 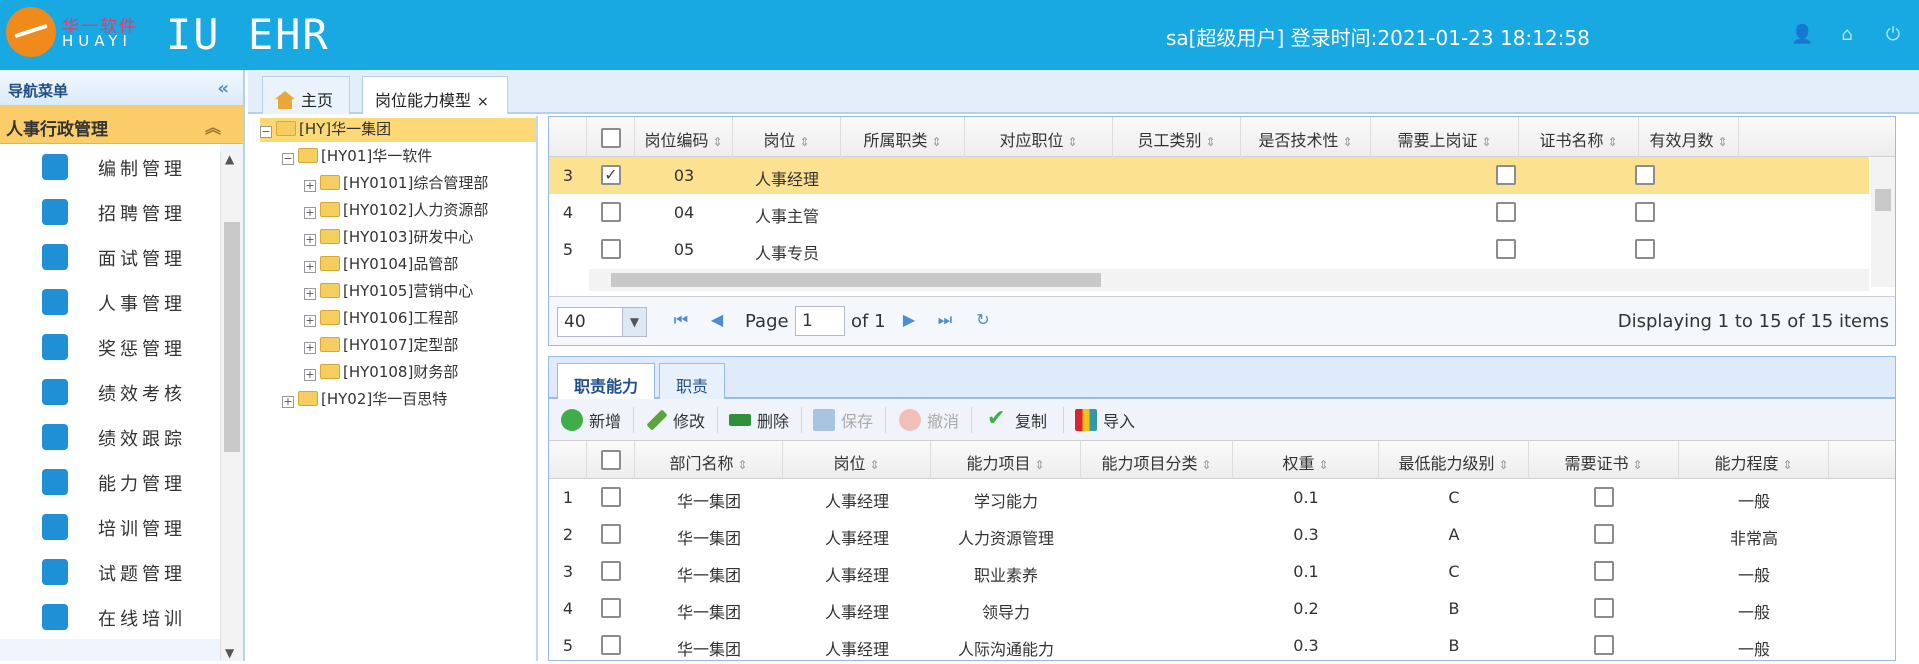 I want to click on tab-duty: 职责, so click(x=692, y=381).